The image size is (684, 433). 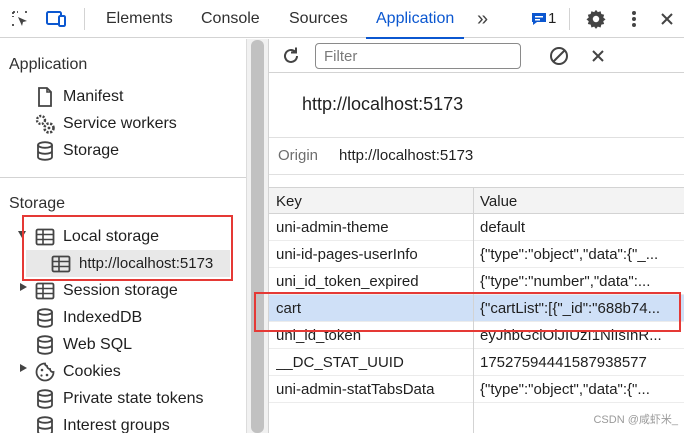 What do you see at coordinates (318, 19) in the screenshot?
I see `tab-sources: Sources` at bounding box center [318, 19].